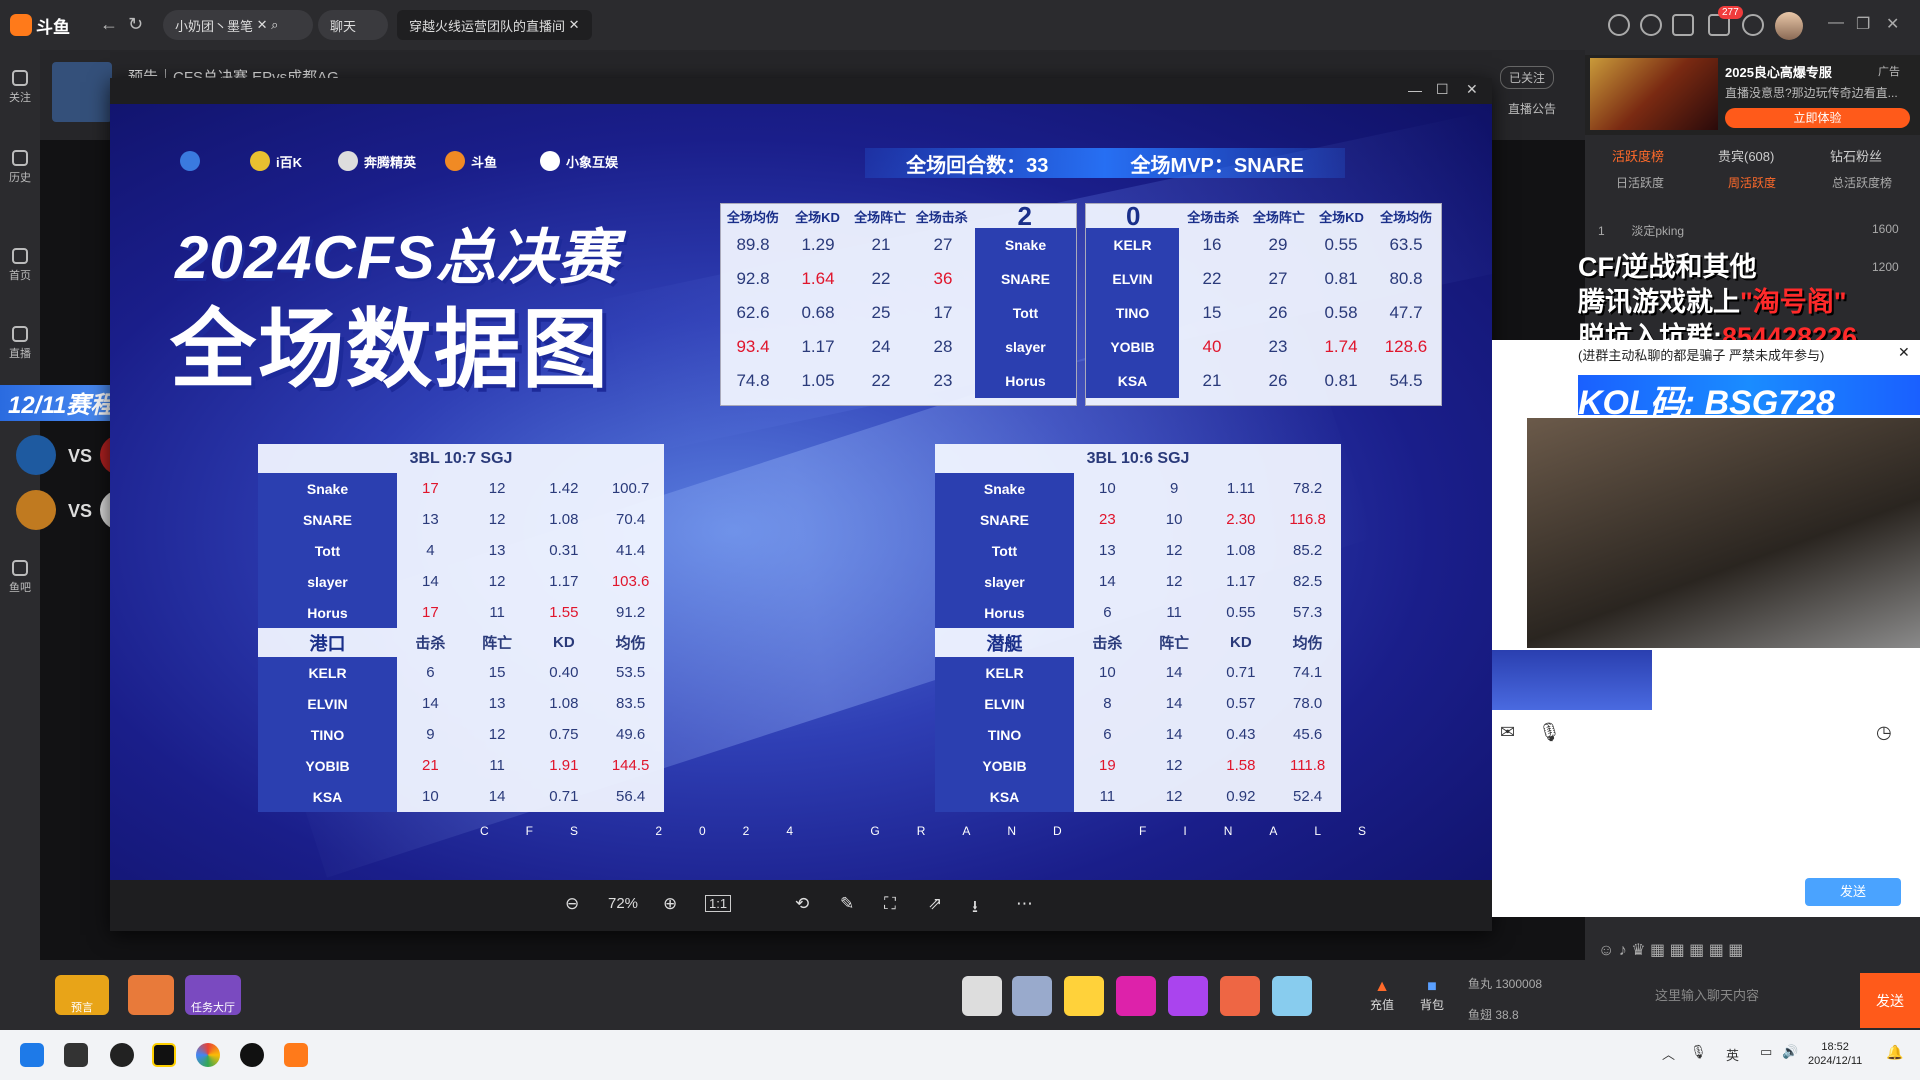 The height and width of the screenshot is (1080, 1920). I want to click on network-icon: ▭, so click(1766, 1052).